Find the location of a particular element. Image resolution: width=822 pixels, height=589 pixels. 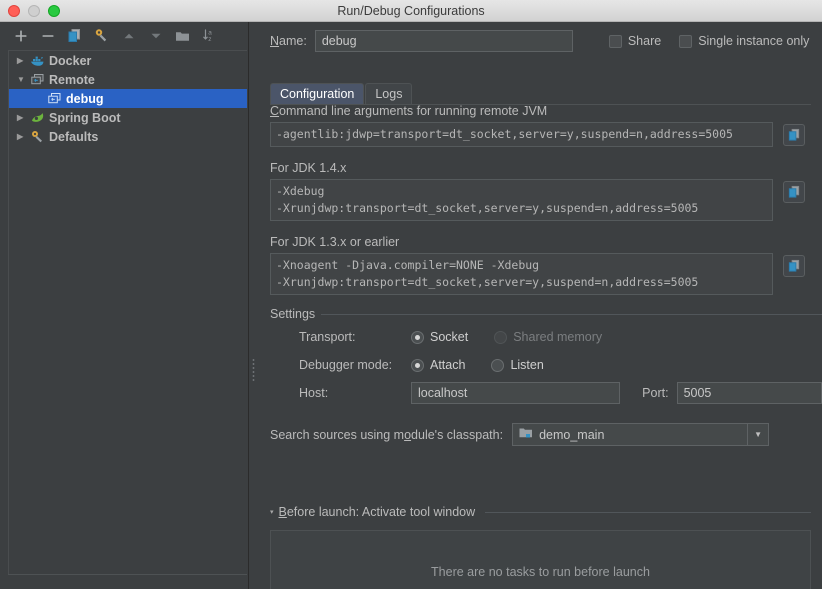

before-launch-title: Before launch: Activate tool window is located at coordinates (377, 512).